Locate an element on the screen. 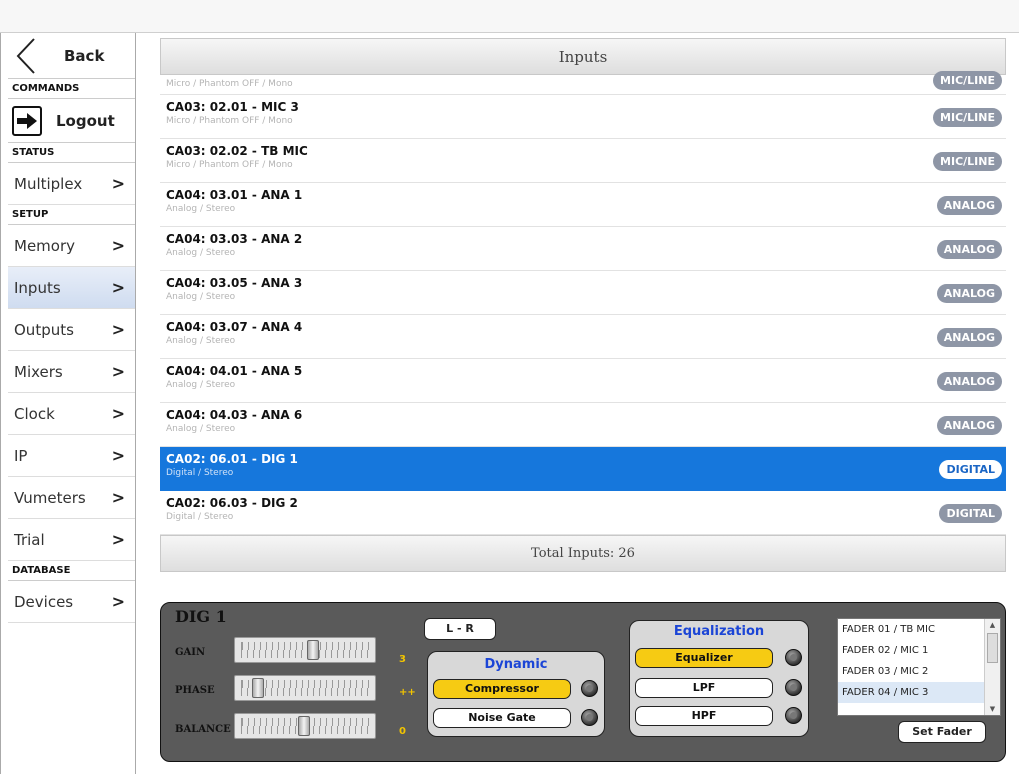 The image size is (1019, 774). scroll-thumb is located at coordinates (992, 648).